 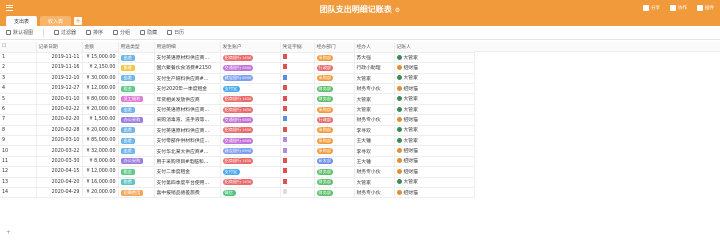 What do you see at coordinates (434, 47) in the screenshot?
I see `column-header-recorder: 记账人` at bounding box center [434, 47].